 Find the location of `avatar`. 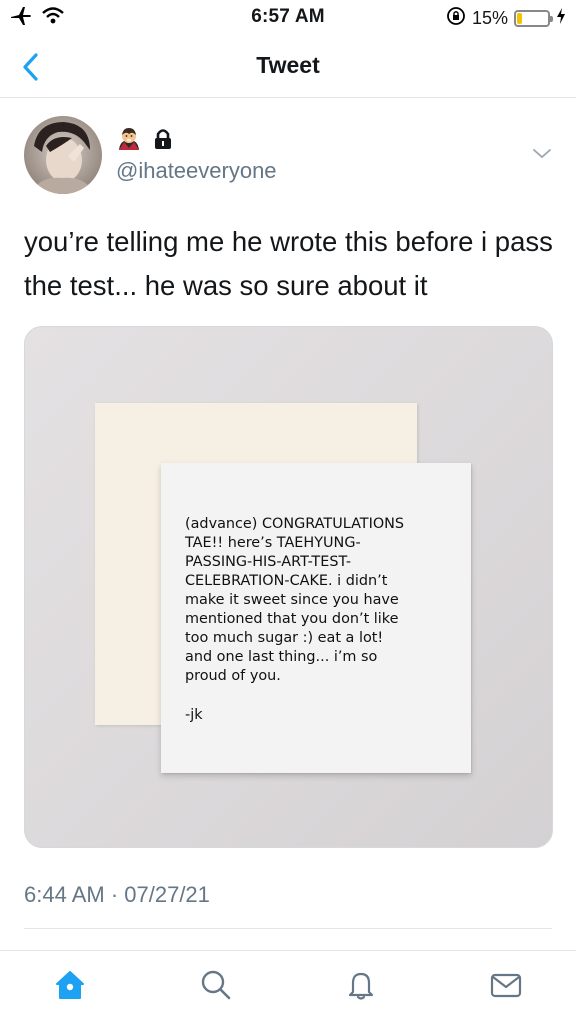

avatar is located at coordinates (63, 155).